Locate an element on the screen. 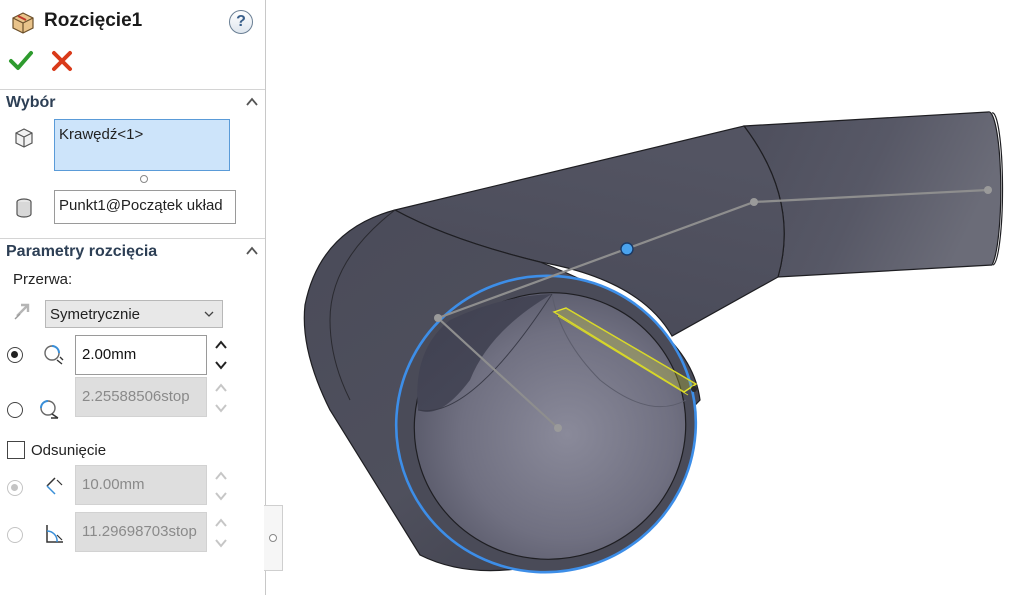 Image resolution: width=1024 pixels, height=595 pixels. edge-selection-box: Krawędź<1> is located at coordinates (142, 145).